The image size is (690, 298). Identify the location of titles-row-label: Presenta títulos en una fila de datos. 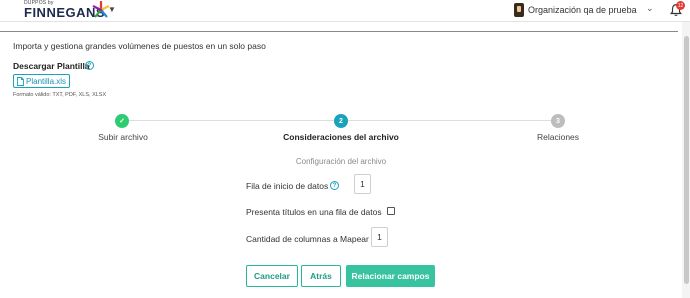
(314, 212).